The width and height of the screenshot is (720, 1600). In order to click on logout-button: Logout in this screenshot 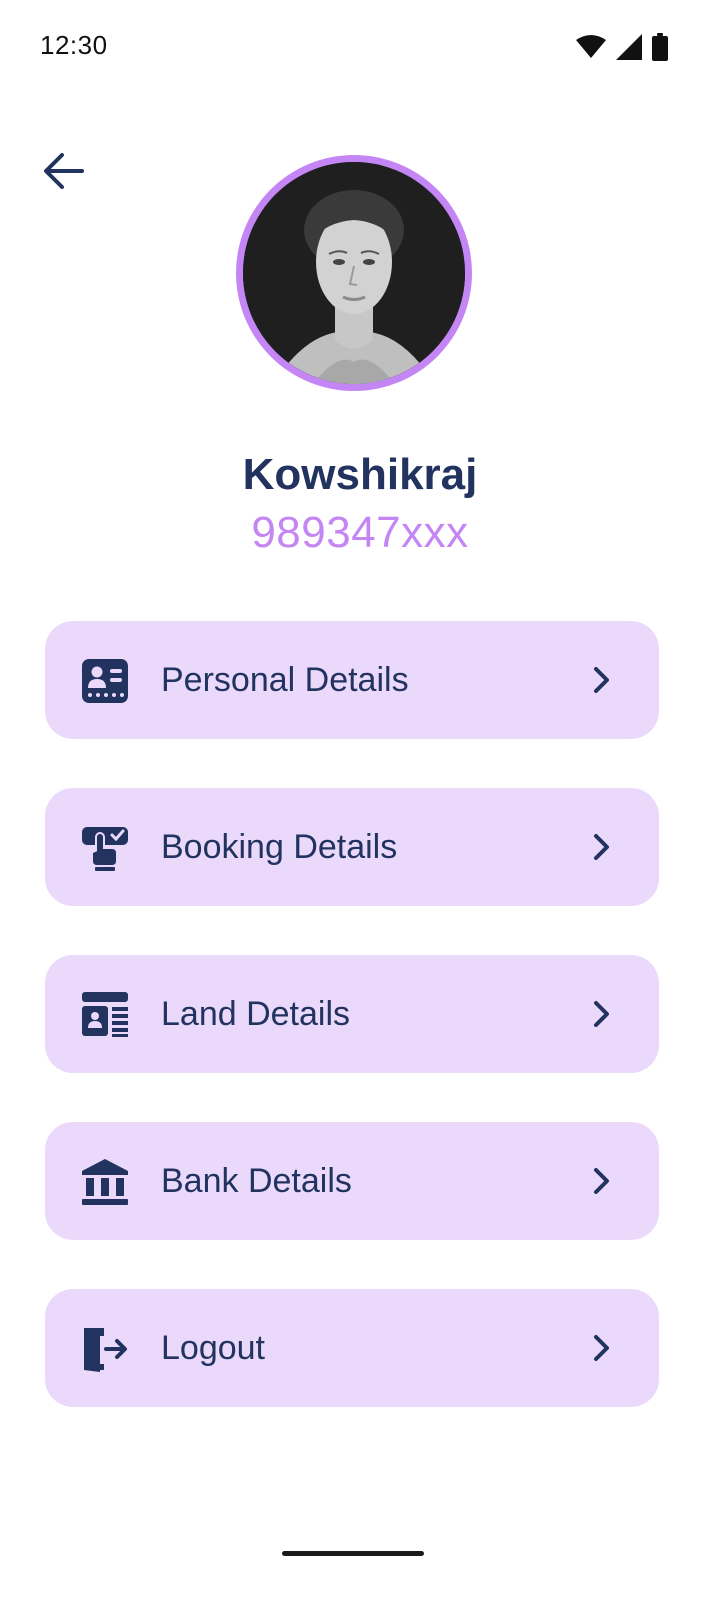, I will do `click(352, 1348)`.